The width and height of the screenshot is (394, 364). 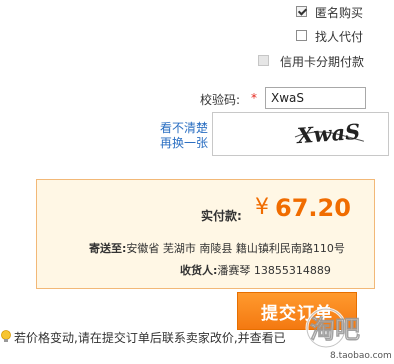 I want to click on required-mark: *, so click(x=254, y=98).